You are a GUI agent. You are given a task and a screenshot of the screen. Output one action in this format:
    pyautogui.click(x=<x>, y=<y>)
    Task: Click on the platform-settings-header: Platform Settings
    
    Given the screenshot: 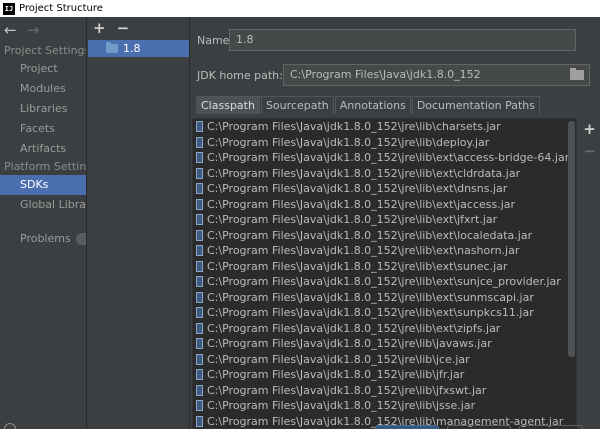 What is the action you would take?
    pyautogui.click(x=45, y=166)
    